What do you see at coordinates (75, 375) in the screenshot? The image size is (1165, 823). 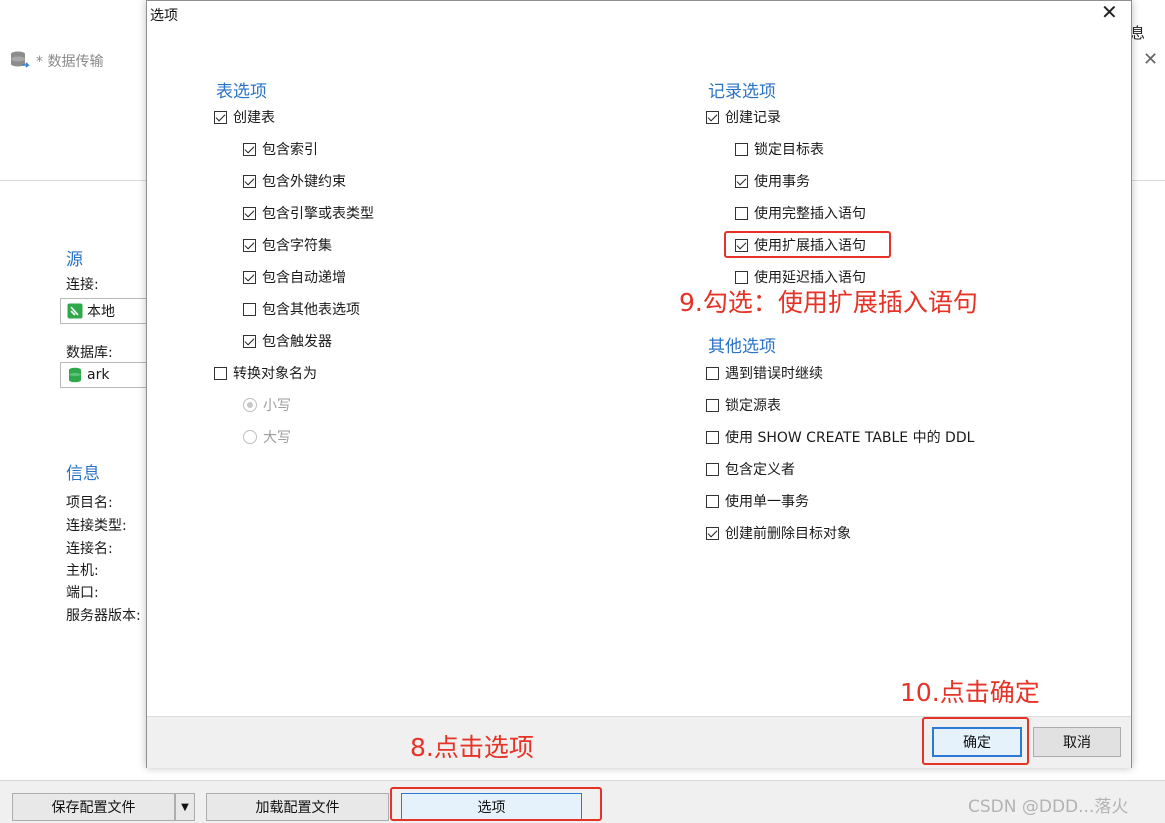 I see `database-icon` at bounding box center [75, 375].